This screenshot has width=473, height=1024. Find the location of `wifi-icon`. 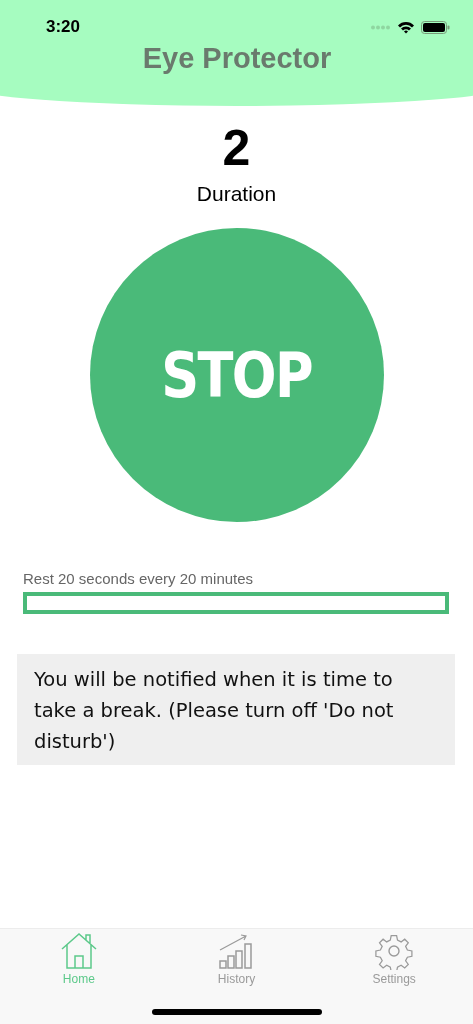

wifi-icon is located at coordinates (406, 27).